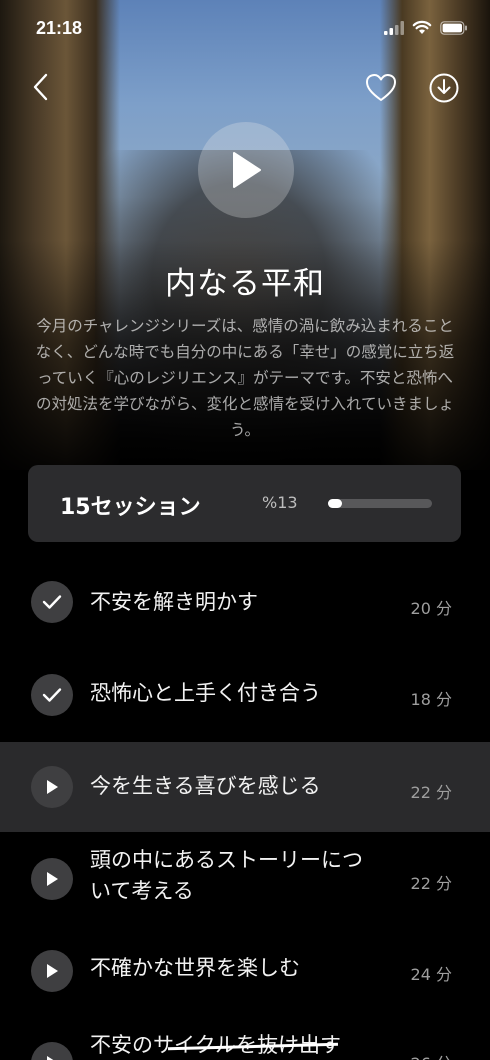  What do you see at coordinates (195, 968) in the screenshot?
I see `session-title: 不確かな世界を楽しむ` at bounding box center [195, 968].